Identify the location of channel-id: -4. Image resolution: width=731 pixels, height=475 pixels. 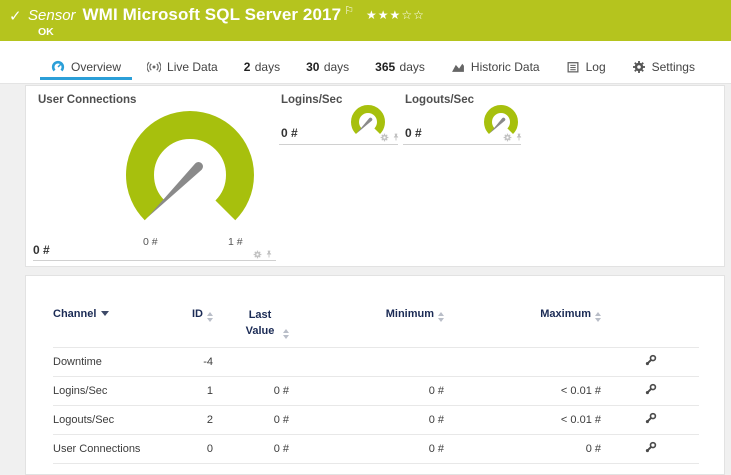
(208, 361).